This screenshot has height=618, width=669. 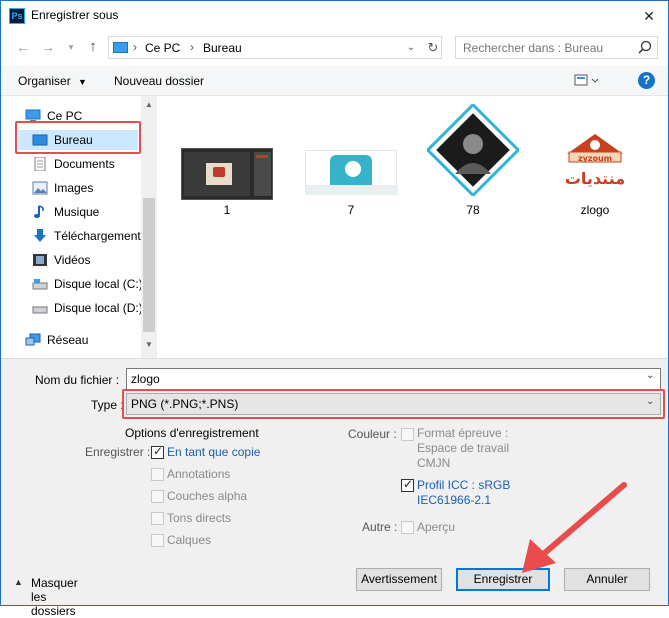 What do you see at coordinates (334, 16) in the screenshot?
I see `title-bar: Ps Enregistrer sous ✕` at bounding box center [334, 16].